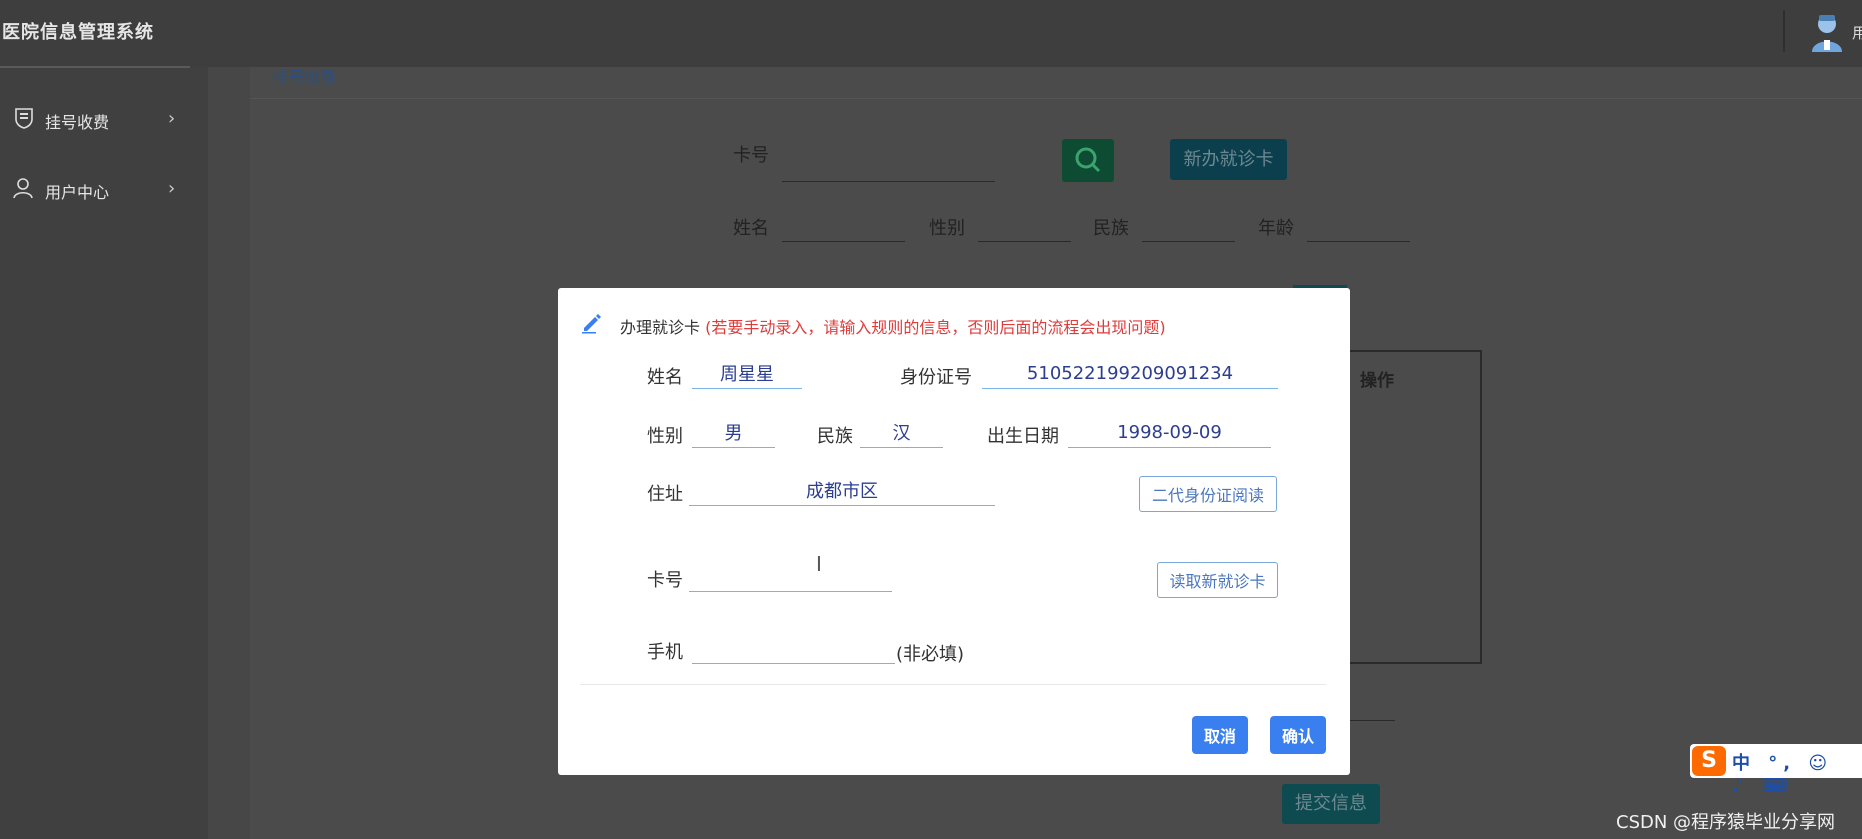 This screenshot has height=839, width=1862. I want to click on dialog-title: 办理就诊卡 (若要手动录入，请输入规则的信息，否则后面的流程会出现问题), so click(893, 326).